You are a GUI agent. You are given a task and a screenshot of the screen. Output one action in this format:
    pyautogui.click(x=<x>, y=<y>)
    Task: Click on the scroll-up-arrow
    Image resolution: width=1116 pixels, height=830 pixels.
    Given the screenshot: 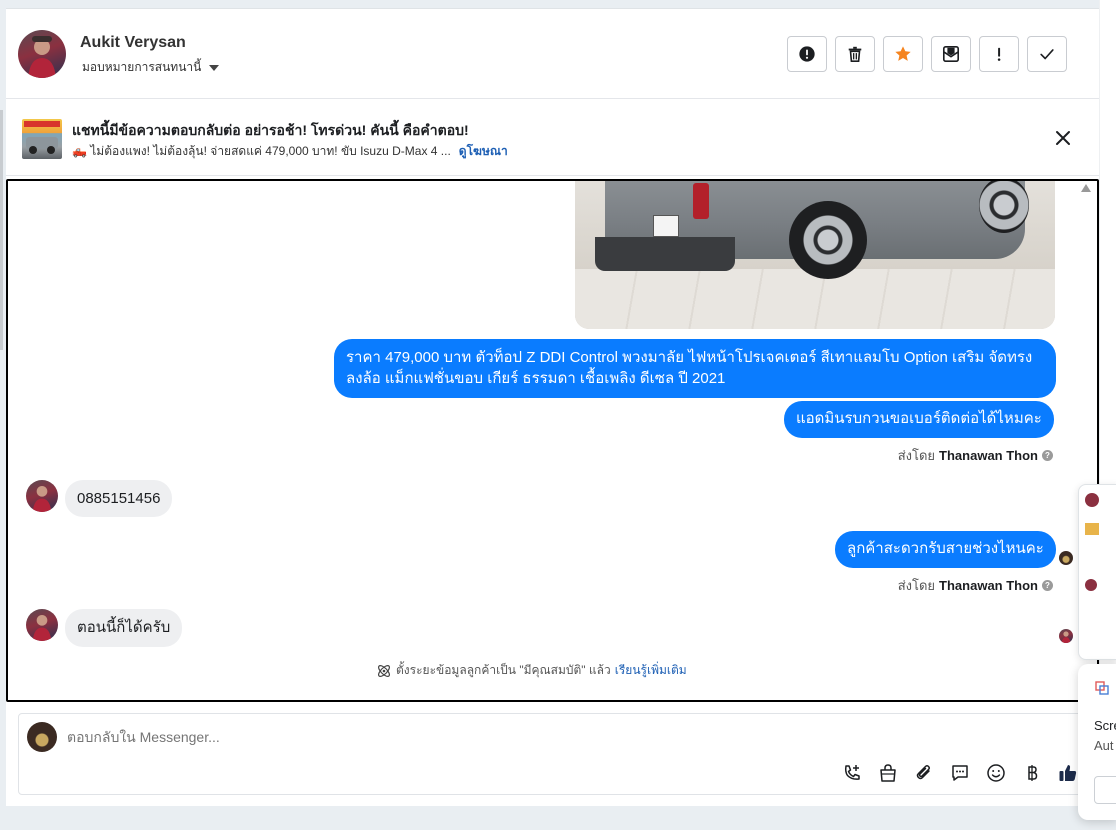 What is the action you would take?
    pyautogui.click(x=1086, y=188)
    